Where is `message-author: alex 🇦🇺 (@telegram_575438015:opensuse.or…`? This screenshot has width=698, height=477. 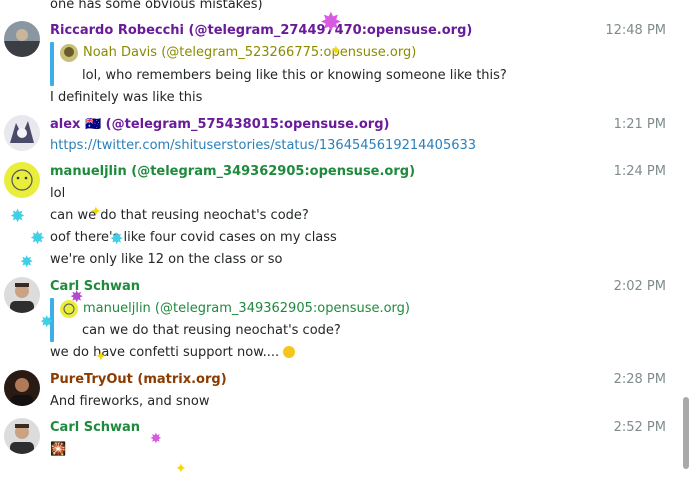
message-author: alex 🇦🇺 (@telegram_575438015:opensuse.or… is located at coordinates (219, 125).